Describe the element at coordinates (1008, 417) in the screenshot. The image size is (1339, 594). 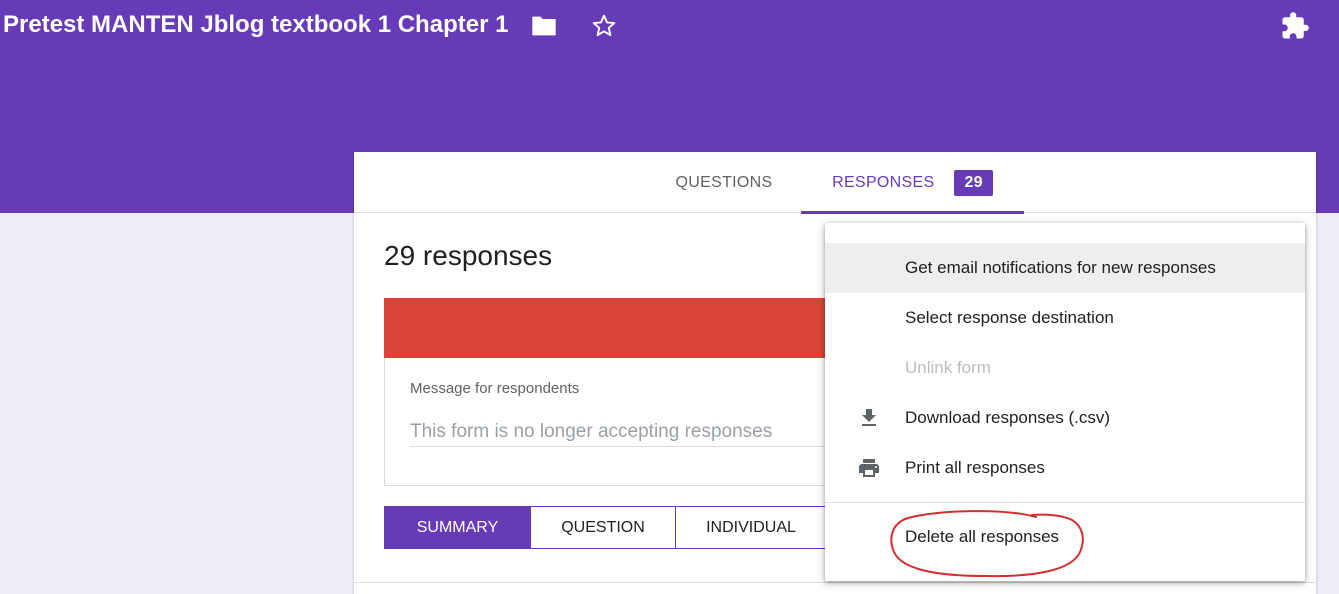
I see `menu-item-label: Download responses (.csv)` at that location.